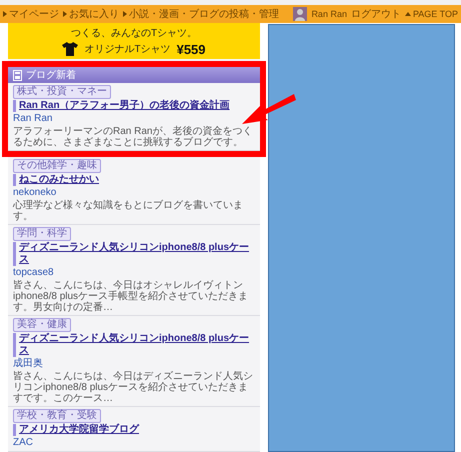 This screenshot has height=452, width=461. Describe the element at coordinates (134, 41) in the screenshot. I see `ad-banner: つくる、みんなのTシャツ。 オリジナルTシャツ ¥559` at that location.